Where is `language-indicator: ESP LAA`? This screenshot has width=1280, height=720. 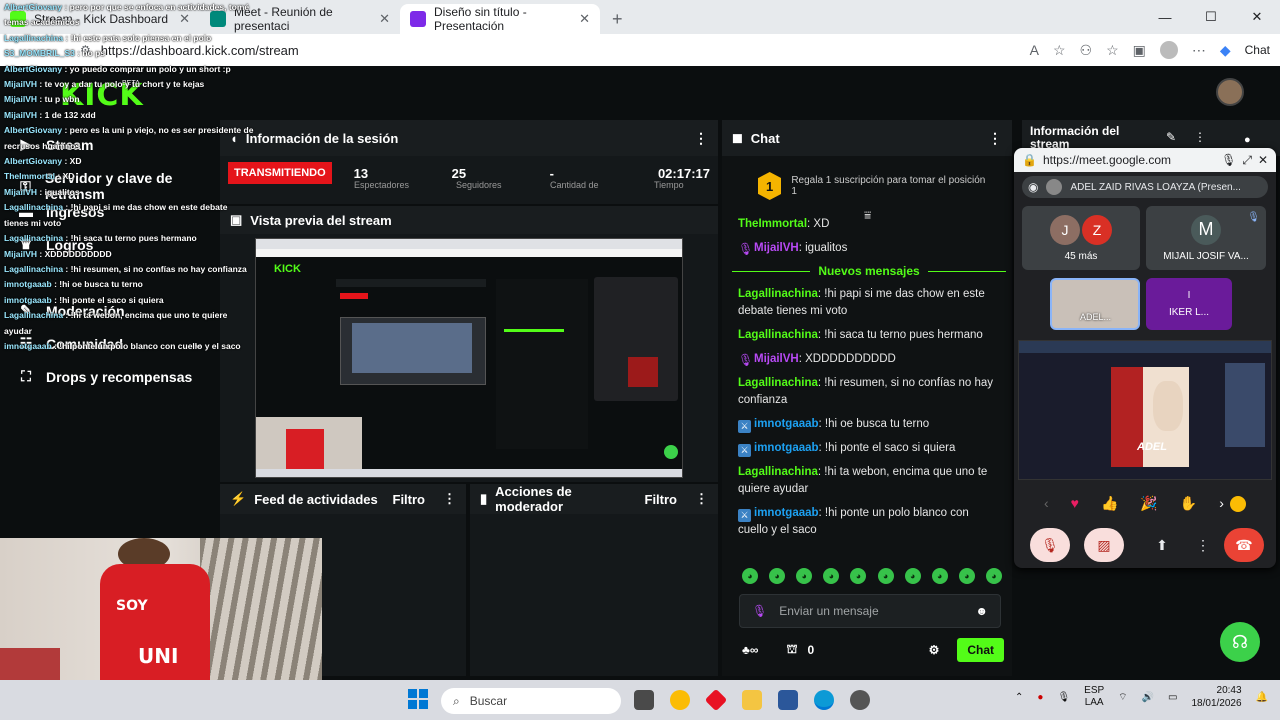
language-indicator: ESP LAA is located at coordinates (1094, 697).